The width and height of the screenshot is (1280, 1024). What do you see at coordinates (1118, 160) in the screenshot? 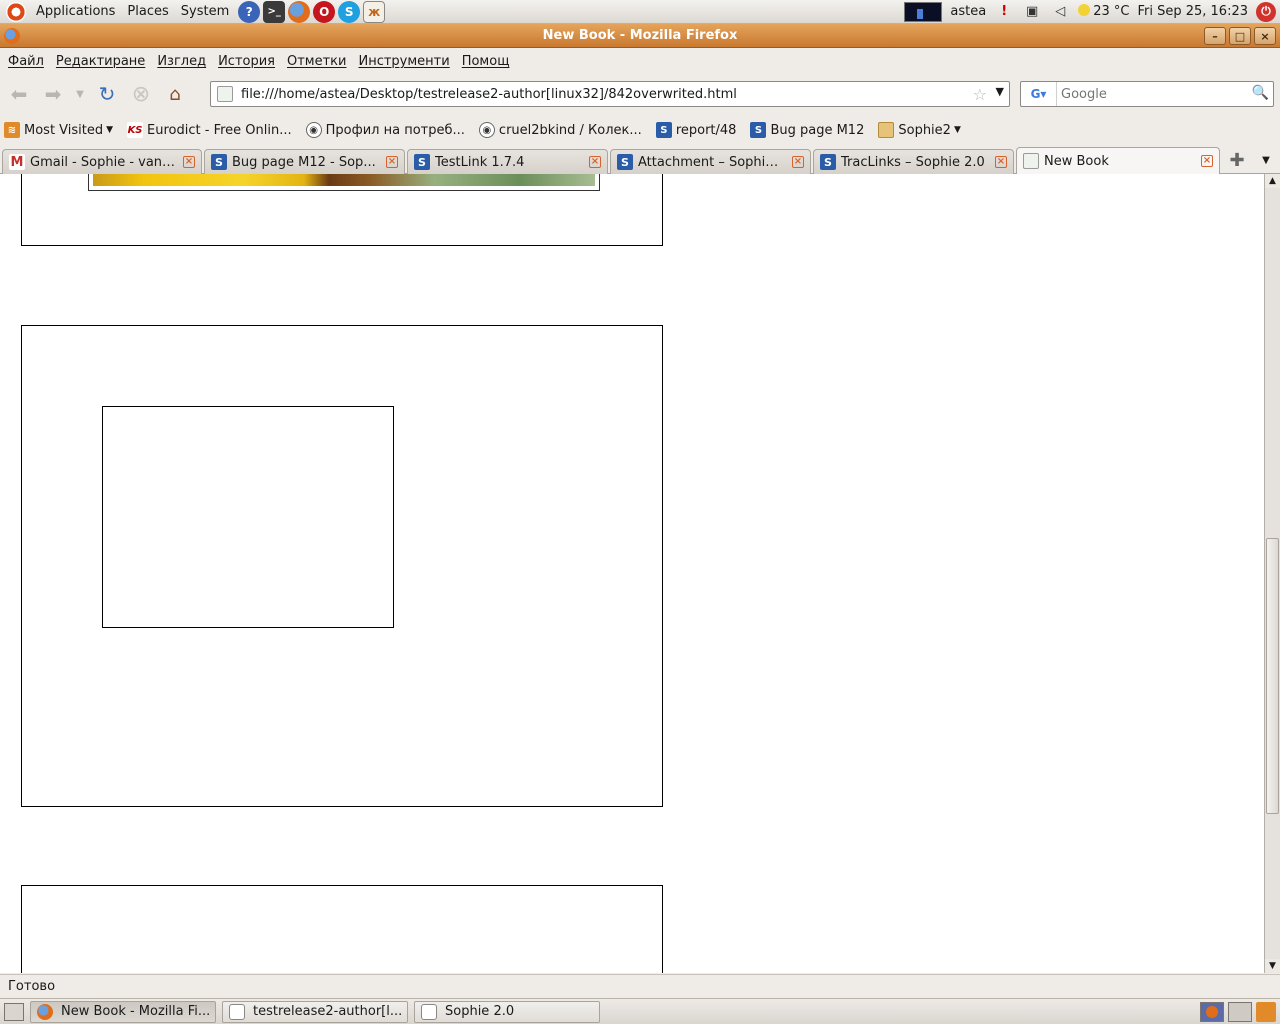
I see `tab-new-book: New Book ×` at bounding box center [1118, 160].